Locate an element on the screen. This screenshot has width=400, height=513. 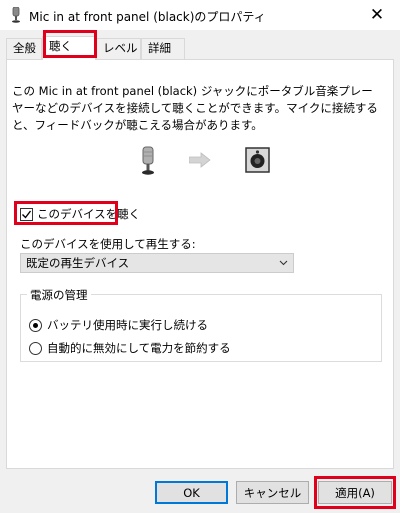
listen-checkbox is located at coordinates (26, 214).